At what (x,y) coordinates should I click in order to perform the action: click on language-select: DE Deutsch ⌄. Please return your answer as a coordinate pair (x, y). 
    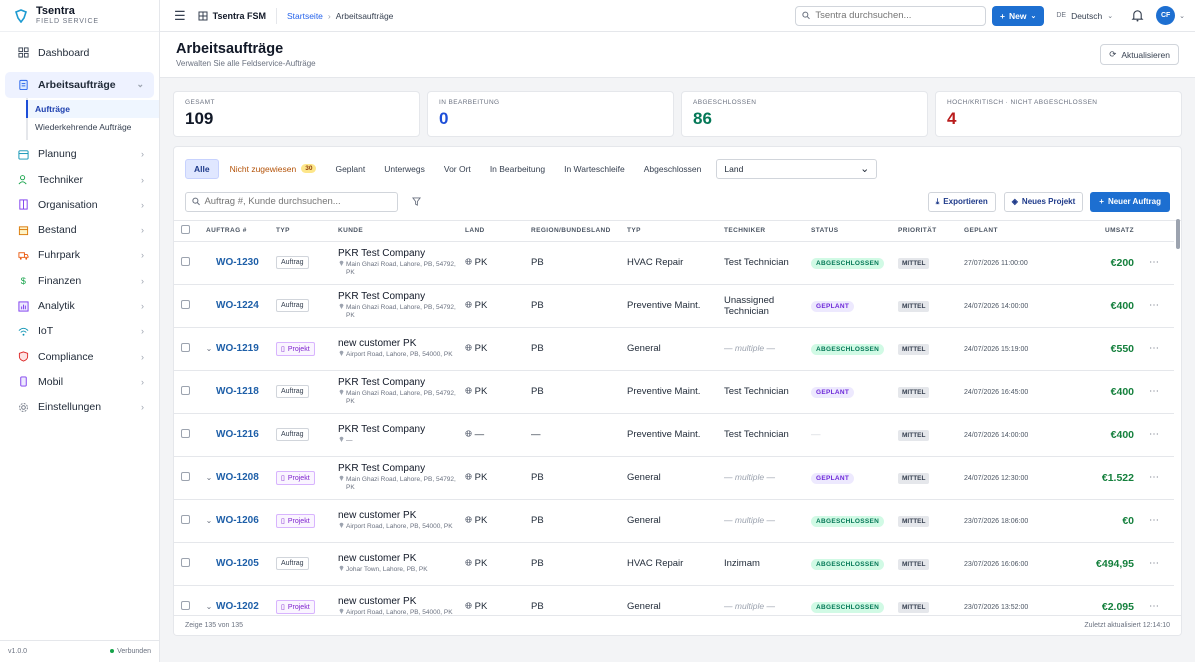
    Looking at the image, I should click on (1084, 16).